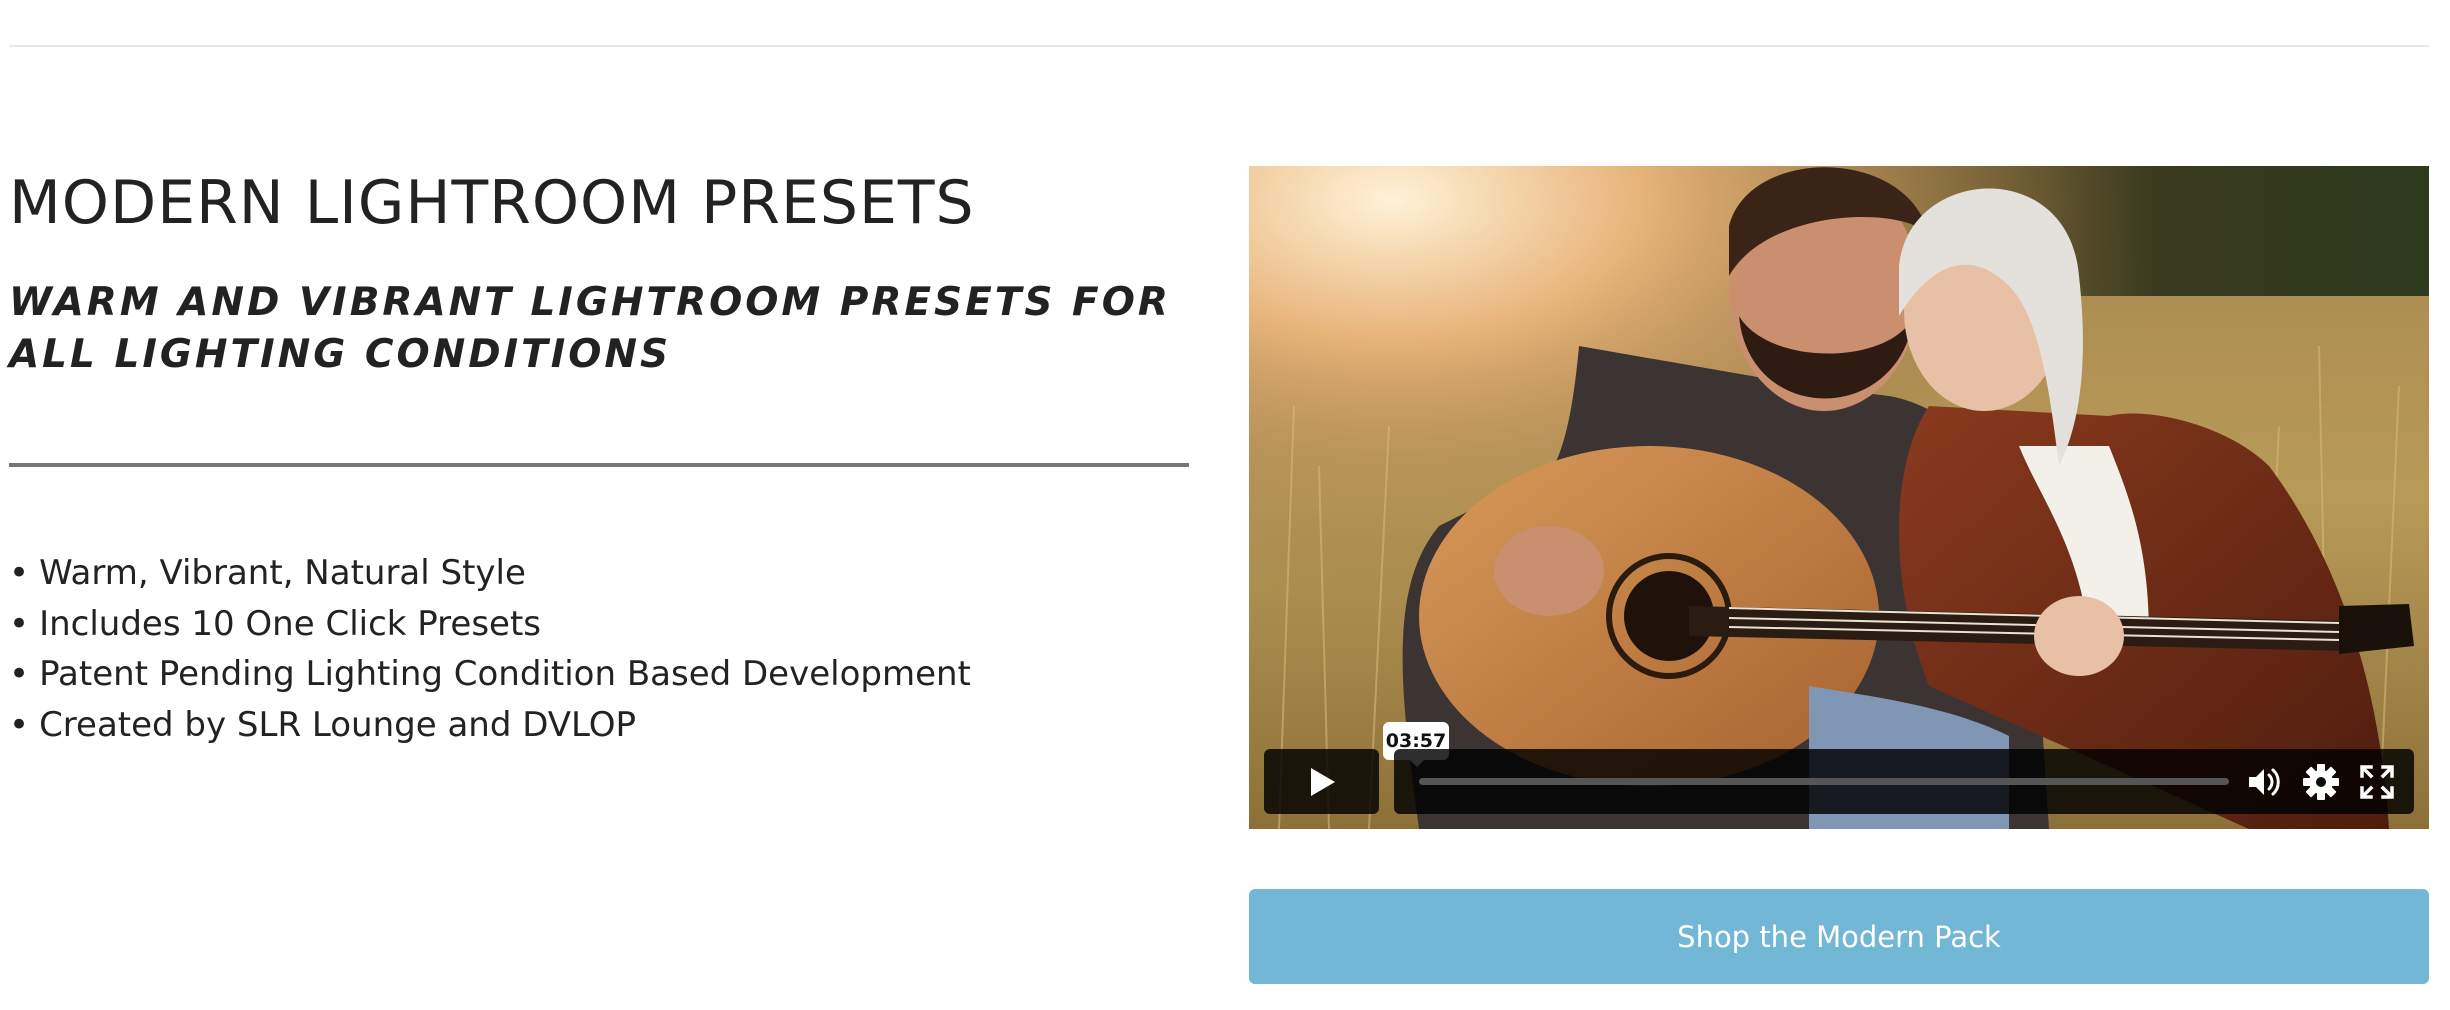  I want to click on feature-text: Includes 10 One Click Presets, so click(290, 623).